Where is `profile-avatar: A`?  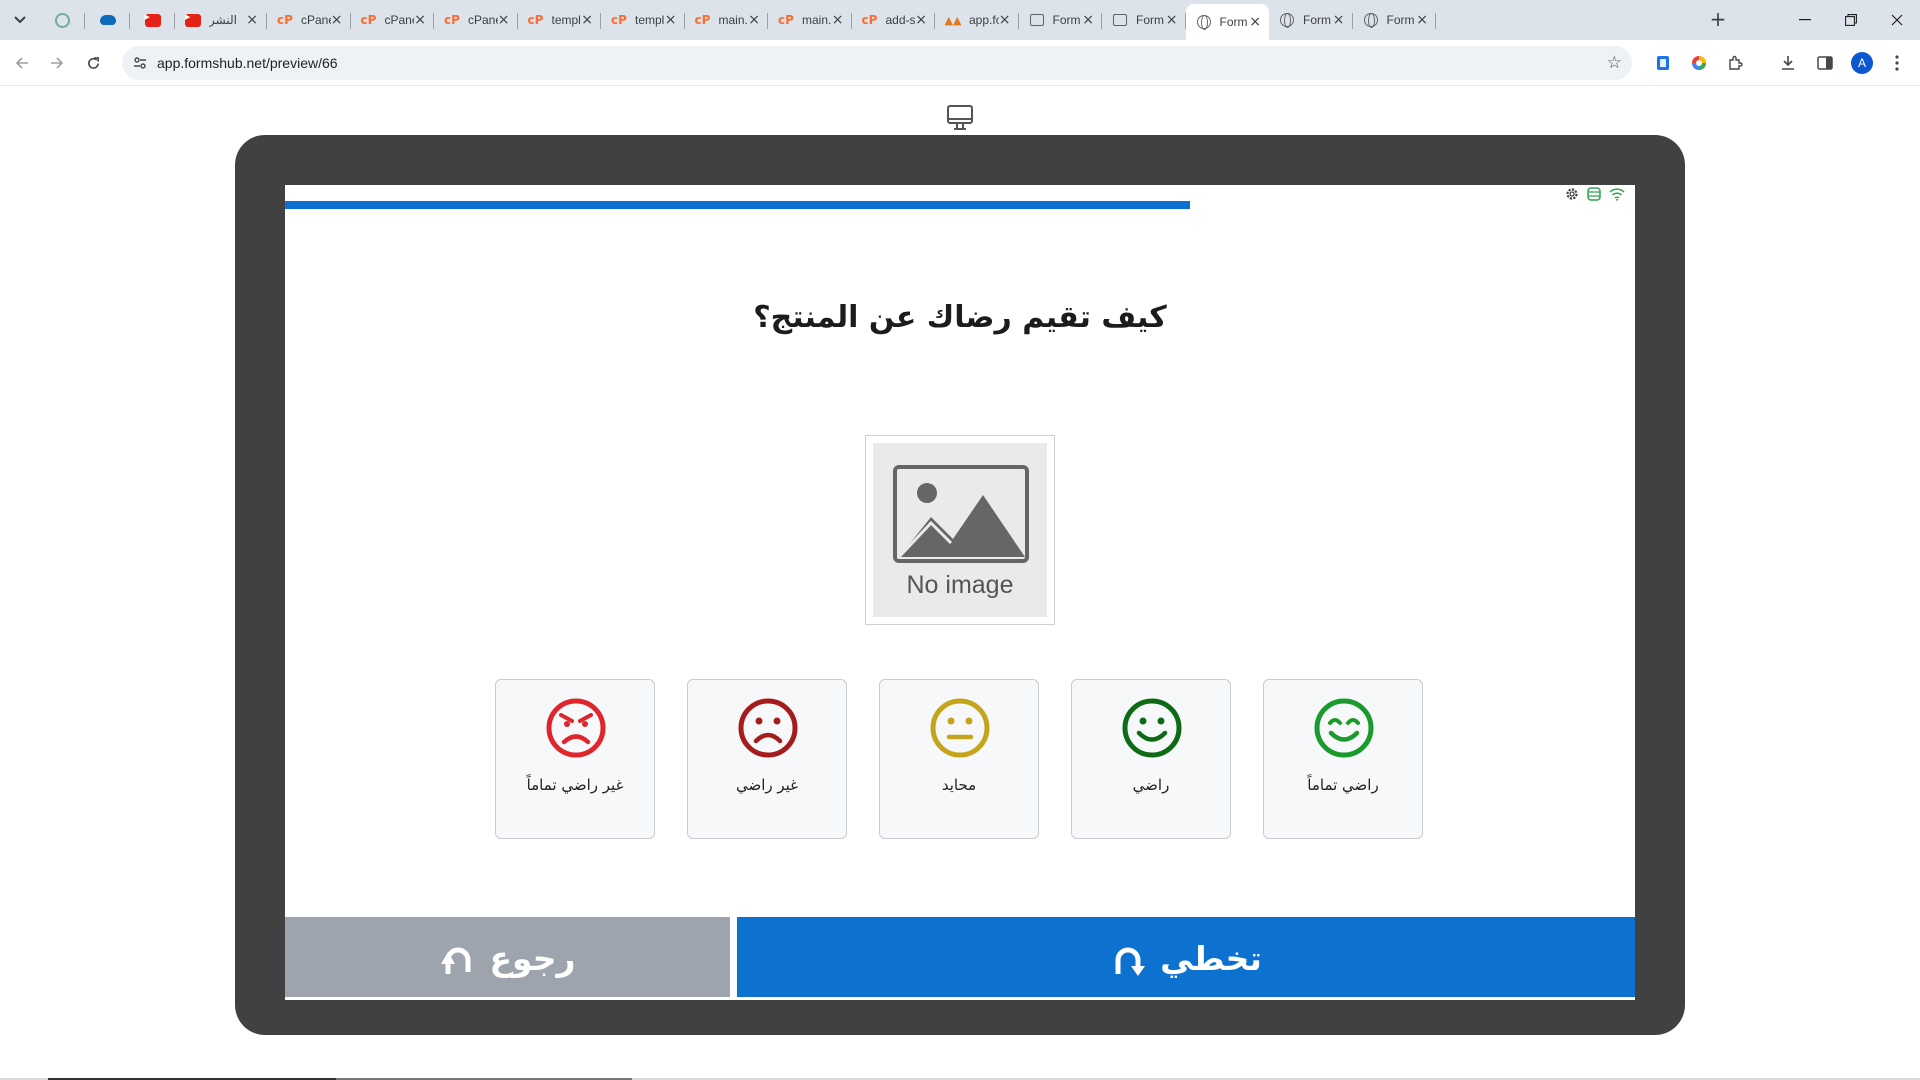
profile-avatar: A is located at coordinates (1862, 63).